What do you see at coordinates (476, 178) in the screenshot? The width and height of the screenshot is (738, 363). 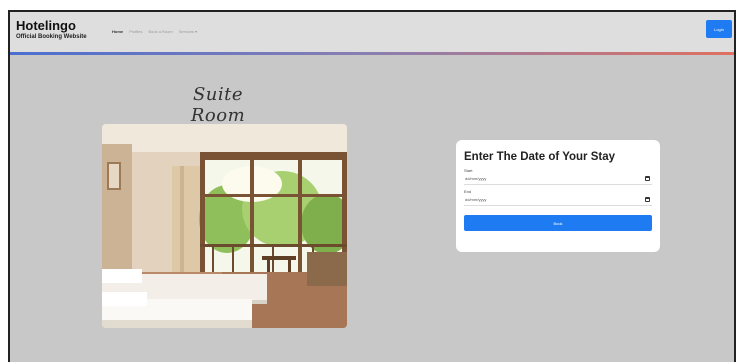 I see `start-date-value: dd/mm/yyyy` at bounding box center [476, 178].